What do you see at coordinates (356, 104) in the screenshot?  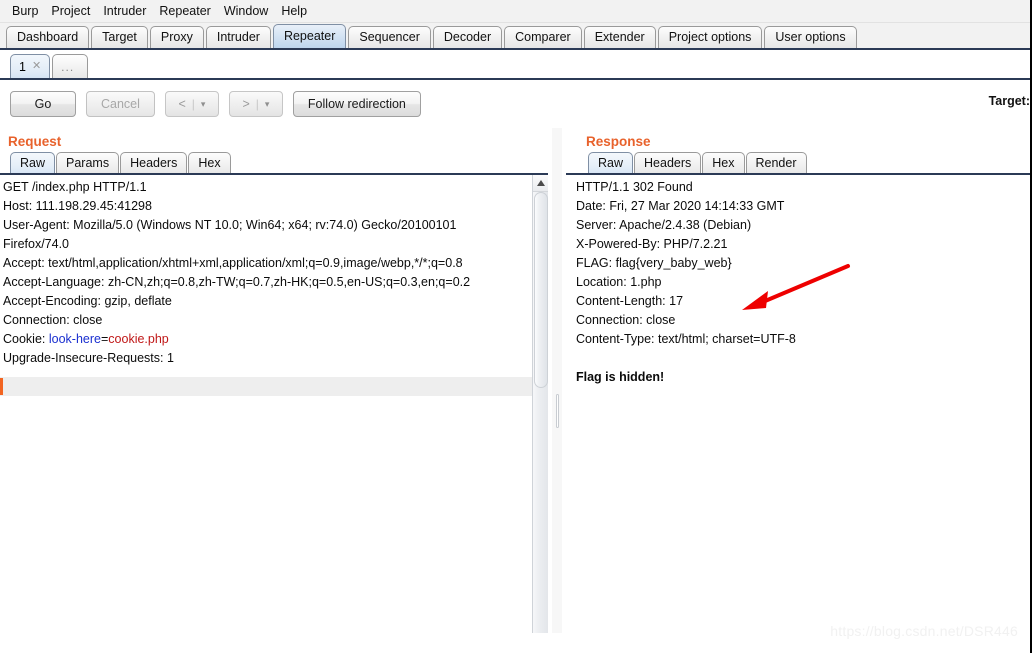 I see `follow-redirection-button: Follow redirection` at bounding box center [356, 104].